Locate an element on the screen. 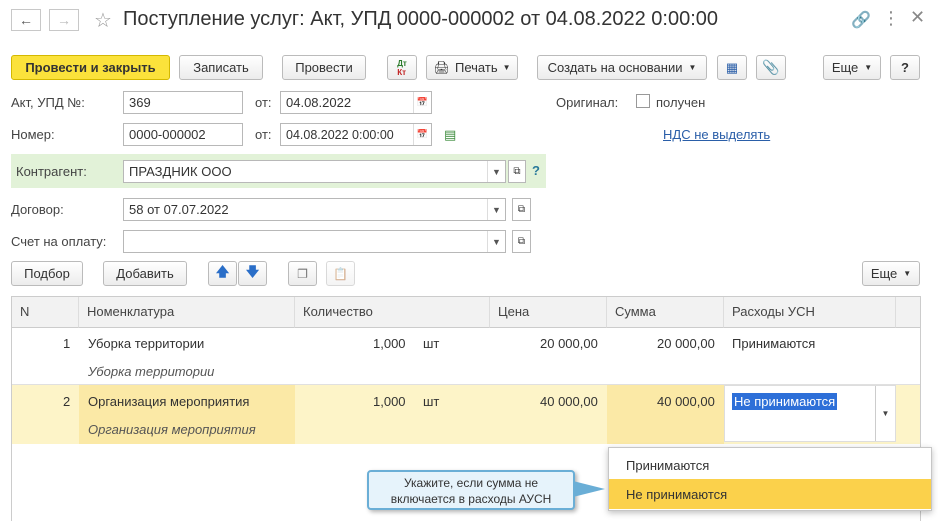 The width and height of the screenshot is (938, 521). arrow-left-icon: ← is located at coordinates (26, 20).